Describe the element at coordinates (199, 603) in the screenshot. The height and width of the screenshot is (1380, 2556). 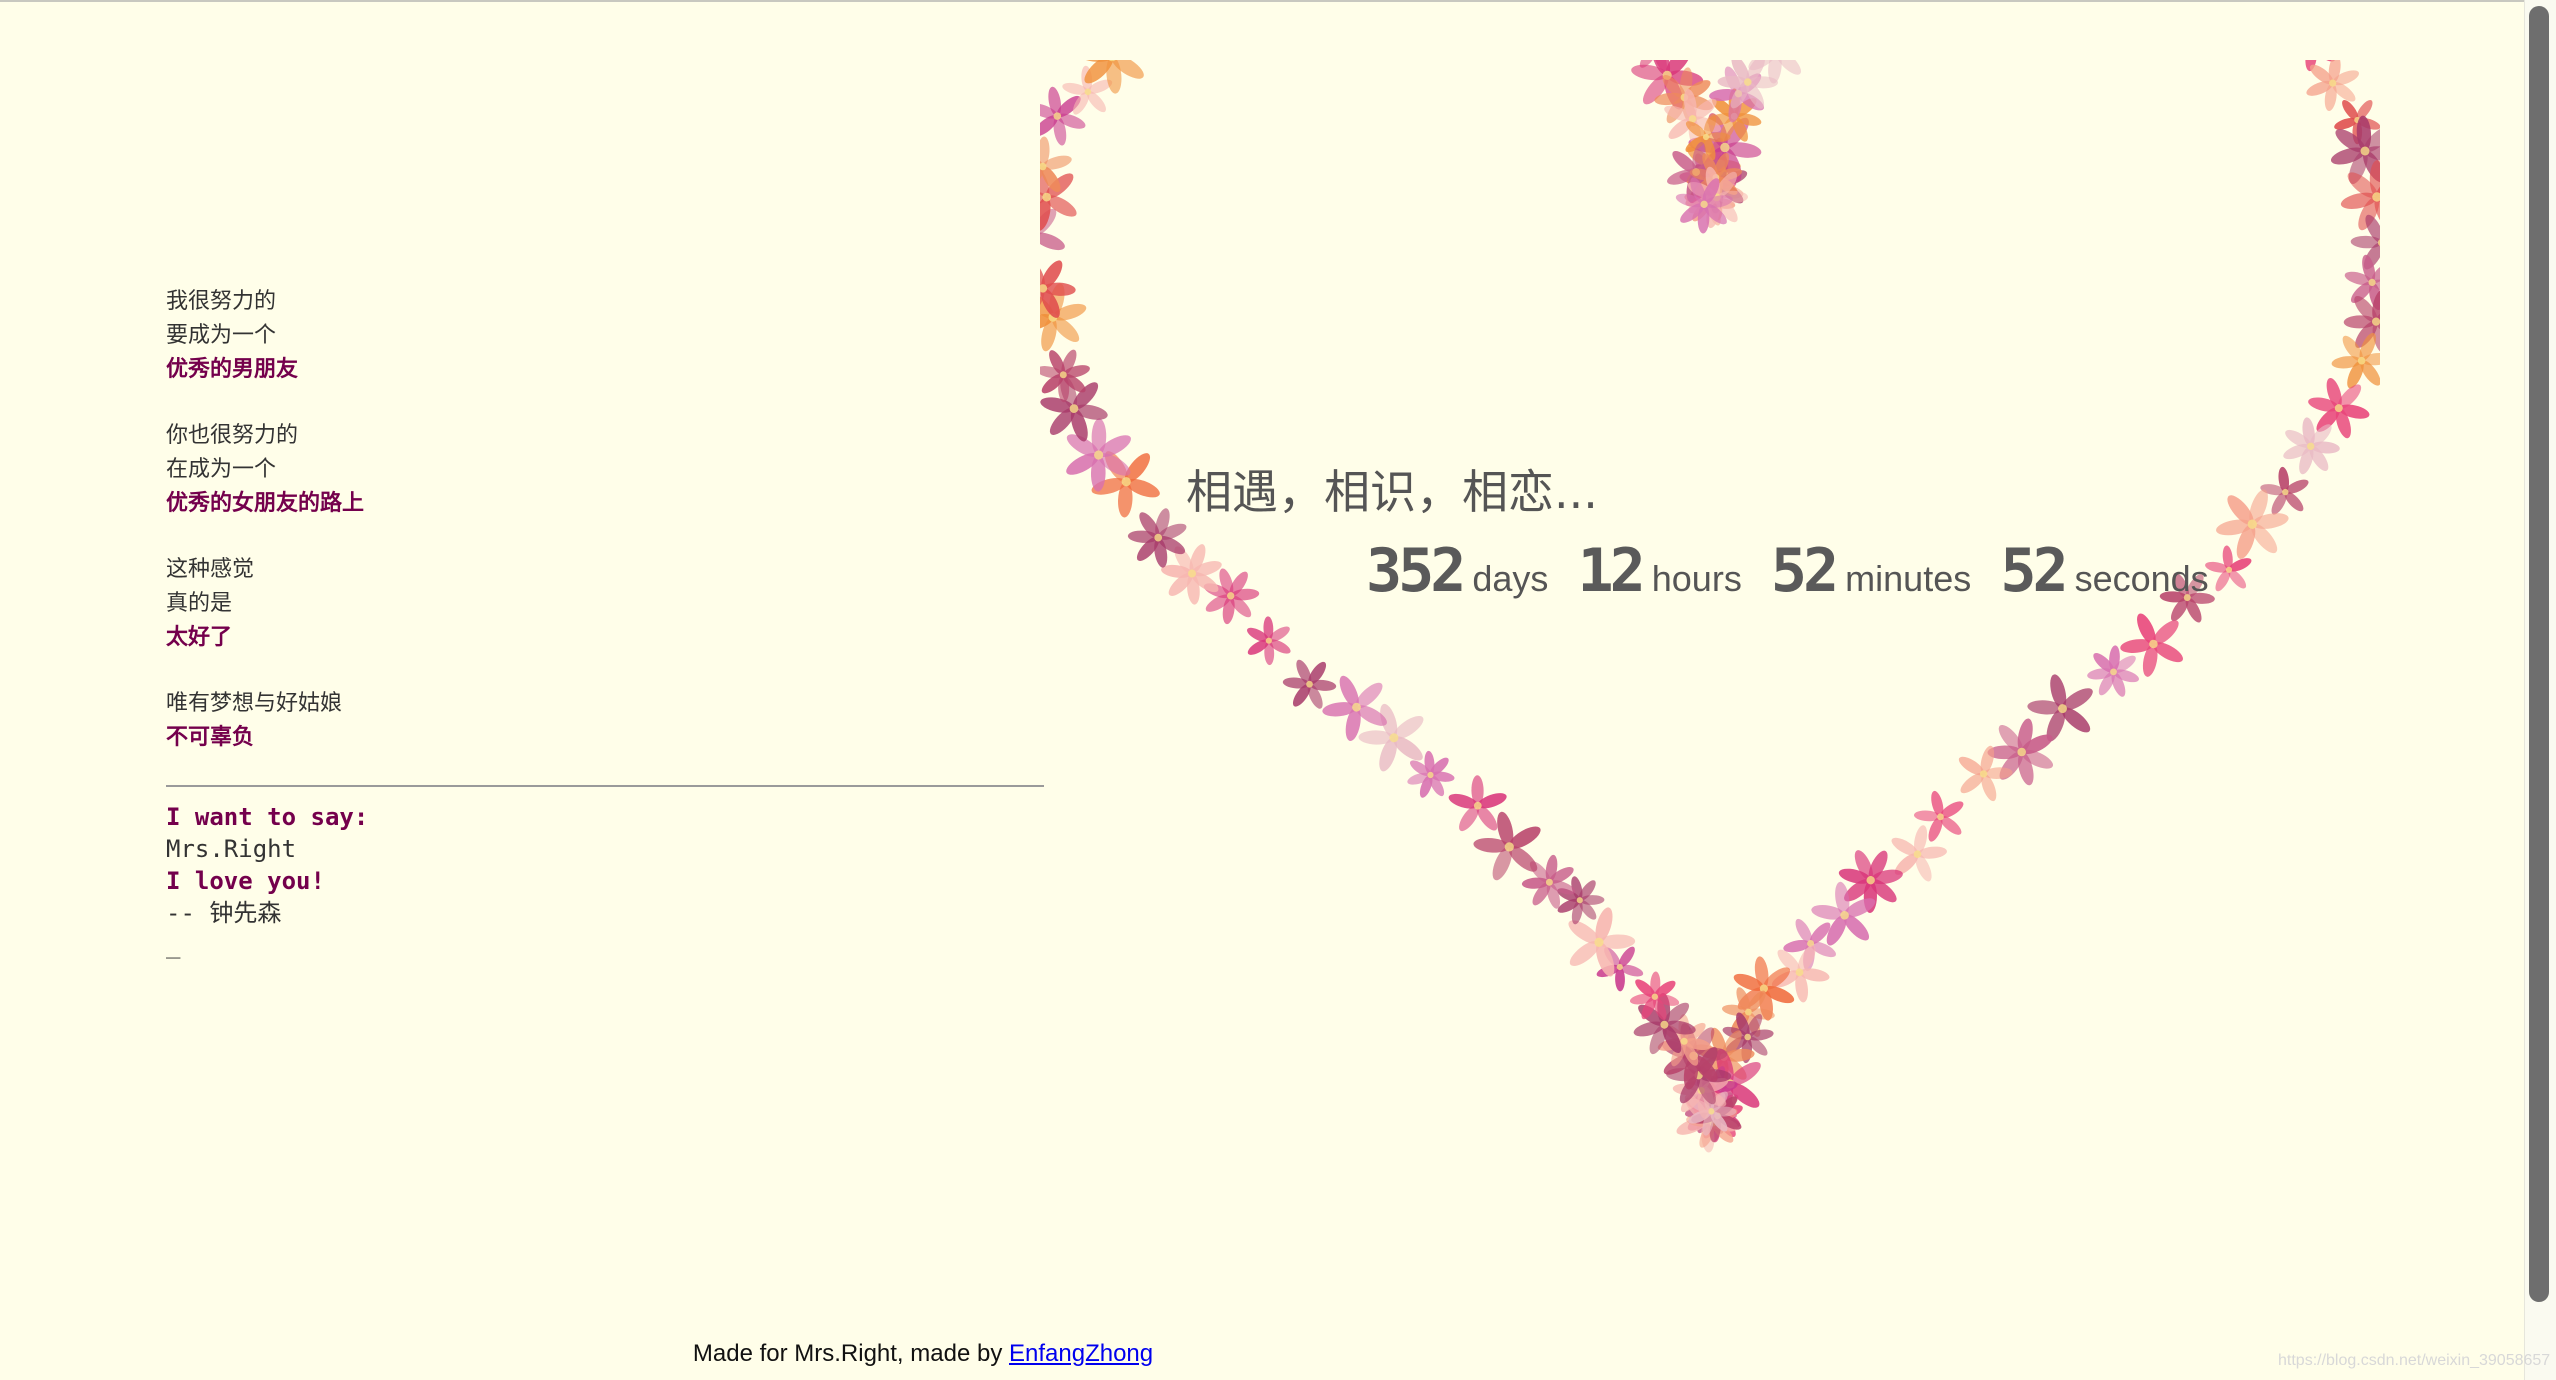
I see `poem-line: 真的是` at that location.